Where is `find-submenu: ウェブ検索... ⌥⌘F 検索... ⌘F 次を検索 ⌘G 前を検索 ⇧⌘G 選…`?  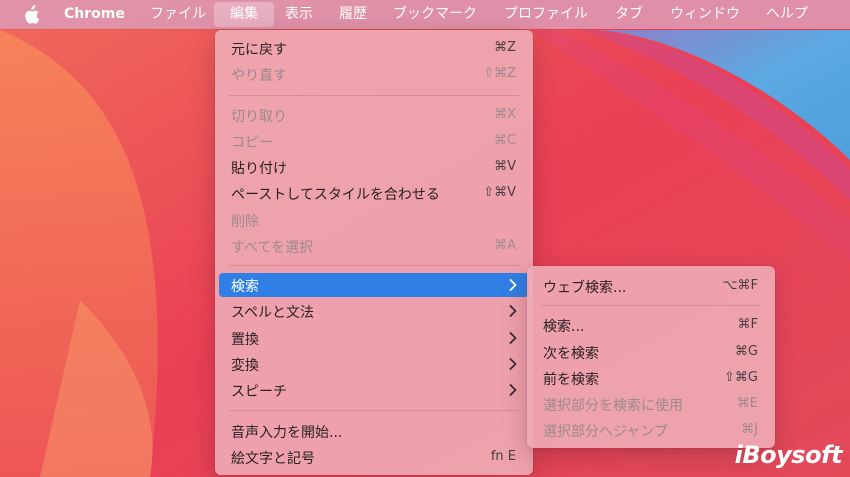 find-submenu: ウェブ検索... ⌥⌘F 検索... ⌘F 次を検索 ⌘G 前を検索 ⇧⌘G 選… is located at coordinates (651, 357).